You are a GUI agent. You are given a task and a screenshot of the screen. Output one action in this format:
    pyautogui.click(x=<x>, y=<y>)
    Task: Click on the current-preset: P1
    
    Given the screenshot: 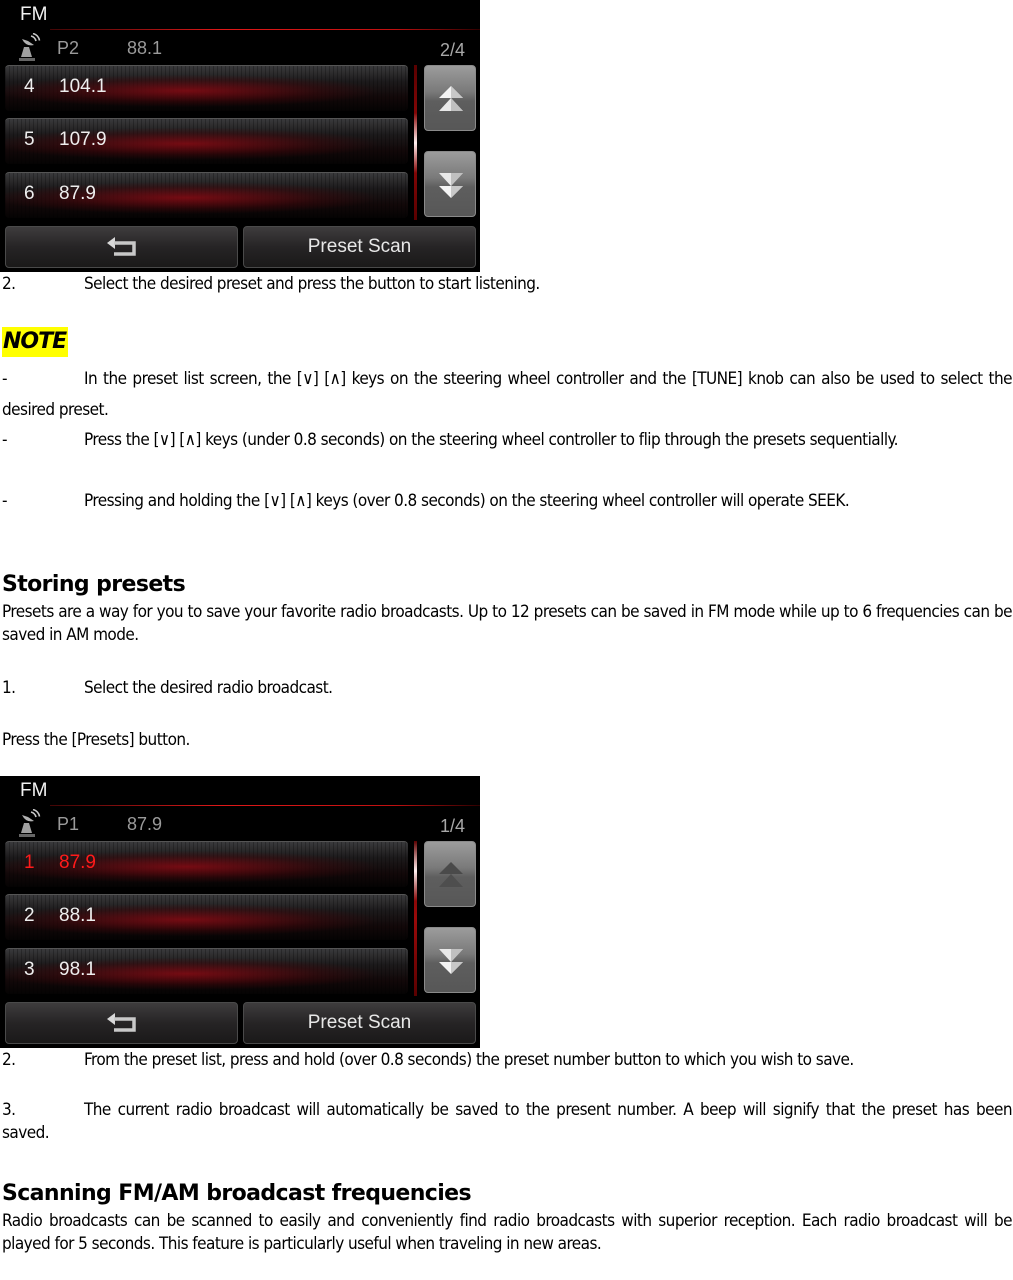 What is the action you would take?
    pyautogui.click(x=68, y=824)
    